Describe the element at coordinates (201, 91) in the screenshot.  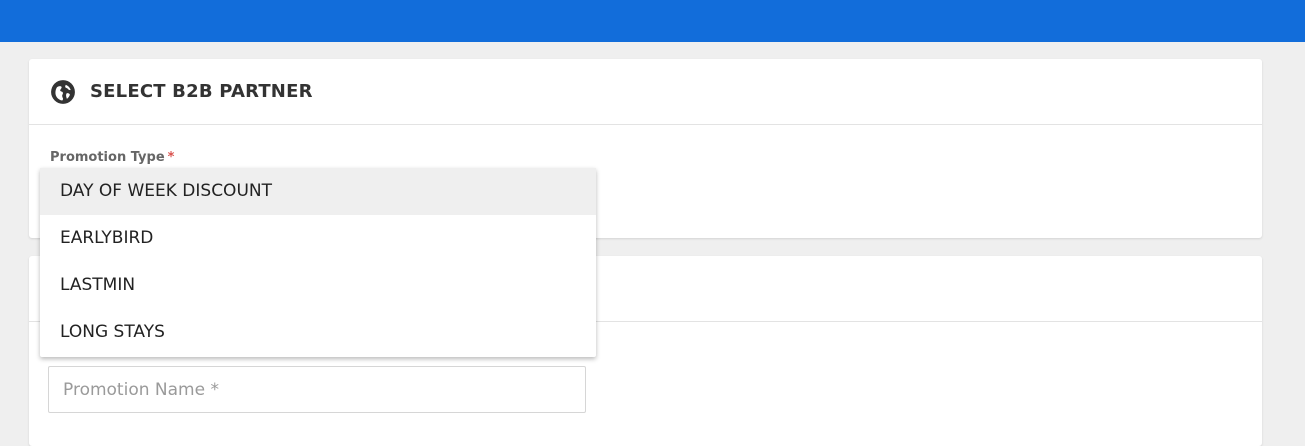
I see `card-title: SELECT B2B PARTNER` at that location.